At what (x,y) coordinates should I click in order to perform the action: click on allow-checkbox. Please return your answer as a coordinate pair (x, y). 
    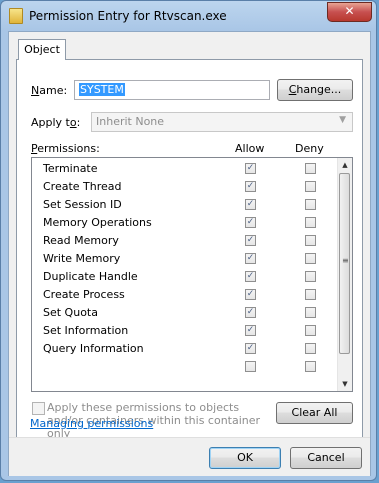
    Looking at the image, I should click on (250, 366).